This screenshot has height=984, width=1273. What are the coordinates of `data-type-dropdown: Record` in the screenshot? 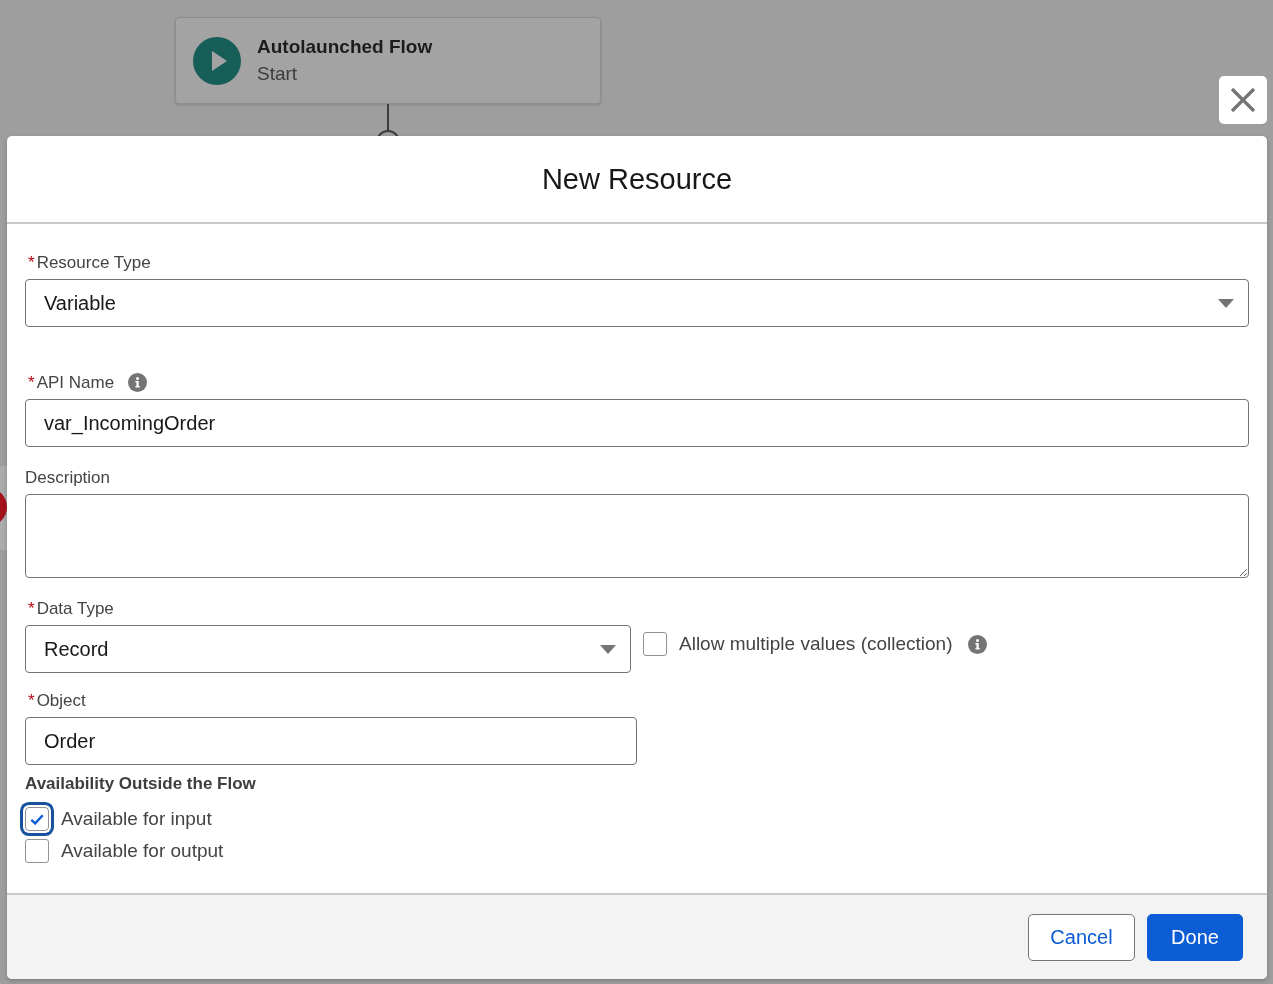 It's located at (328, 649).